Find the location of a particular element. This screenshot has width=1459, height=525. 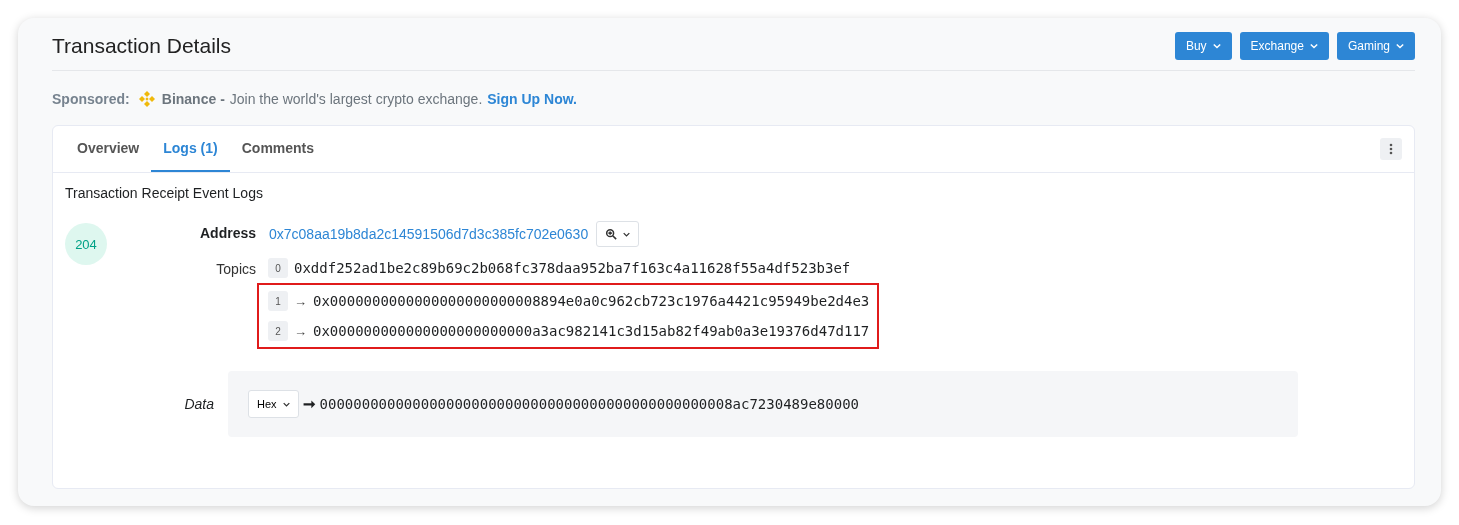

topic-value: 0xddf252ad1be2c89b69c2b068fc378daa952ba7f163c4a11628f55a4df523b3ef is located at coordinates (572, 268).